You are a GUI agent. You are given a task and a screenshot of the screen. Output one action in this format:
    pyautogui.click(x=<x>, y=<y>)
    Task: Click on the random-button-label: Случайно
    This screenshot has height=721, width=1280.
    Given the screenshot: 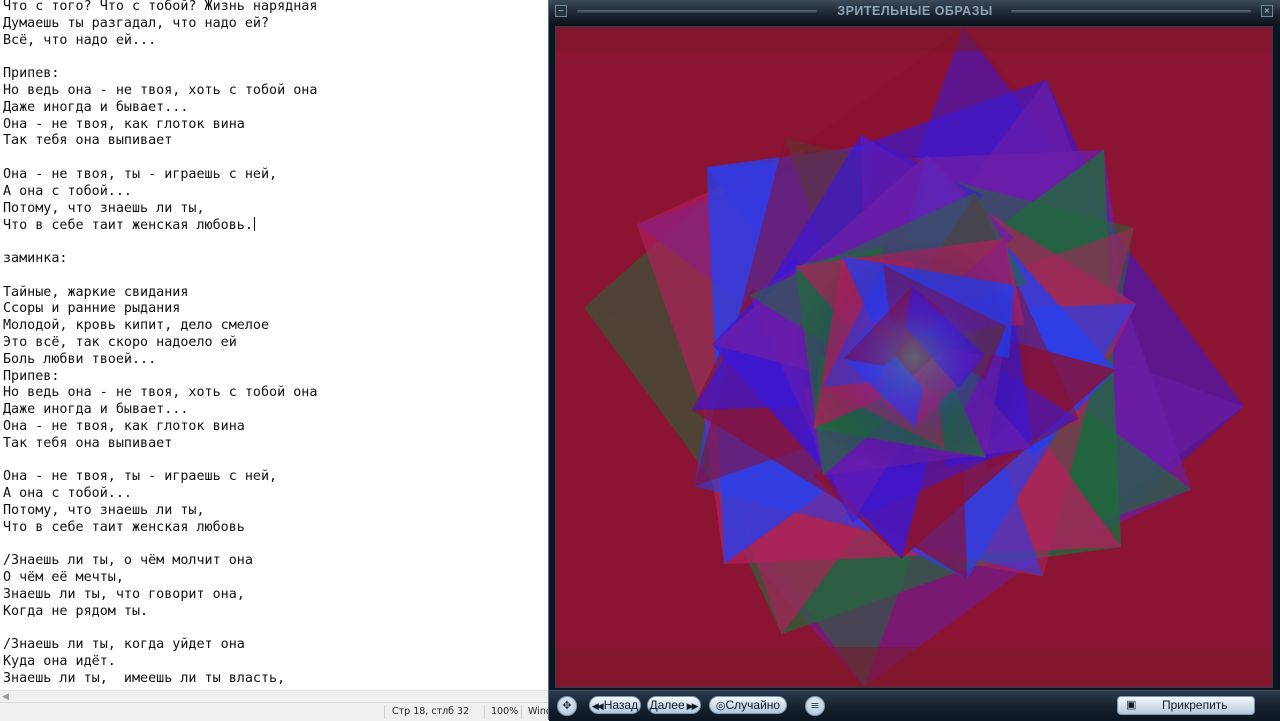 What is the action you would take?
    pyautogui.click(x=753, y=705)
    